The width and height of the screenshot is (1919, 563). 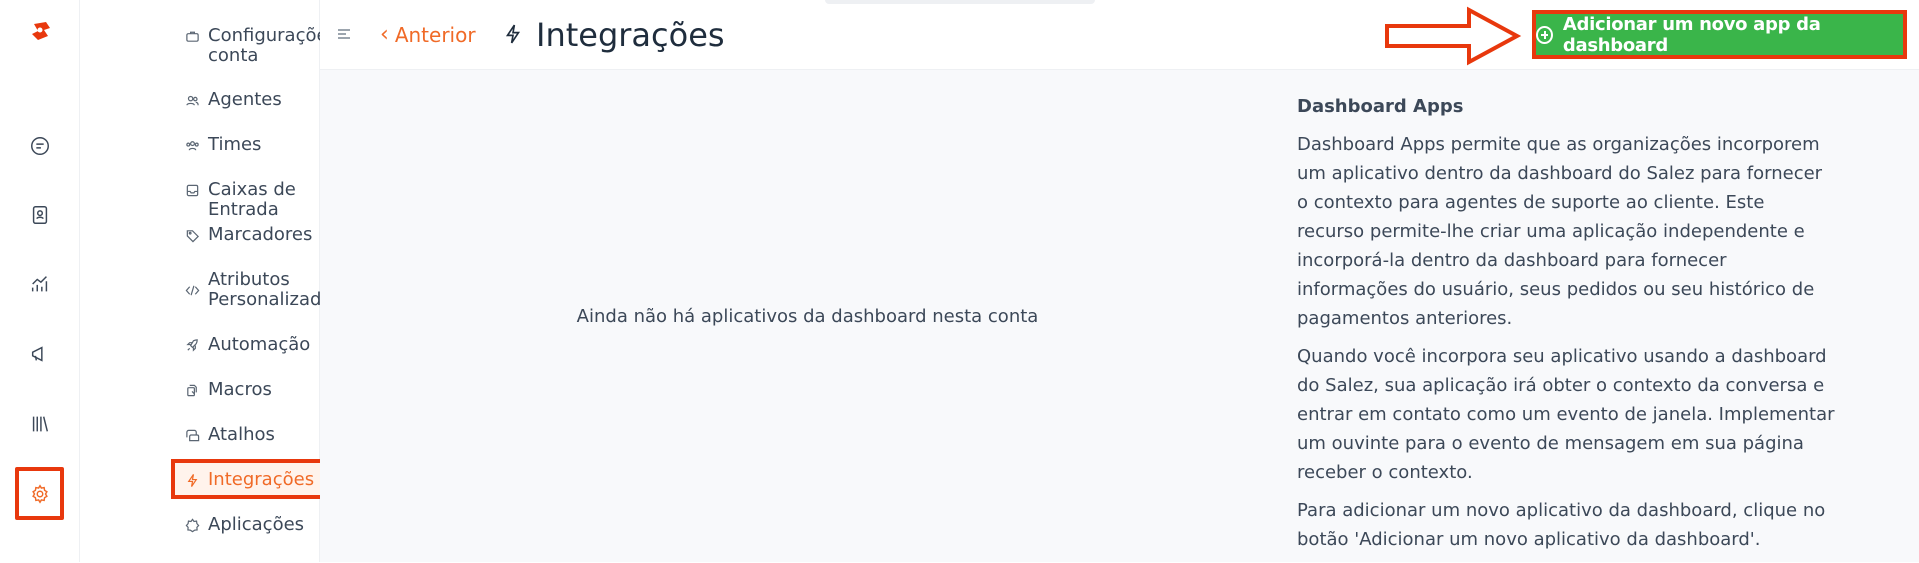 What do you see at coordinates (259, 344) in the screenshot?
I see `sidebar-item-label: Automação` at bounding box center [259, 344].